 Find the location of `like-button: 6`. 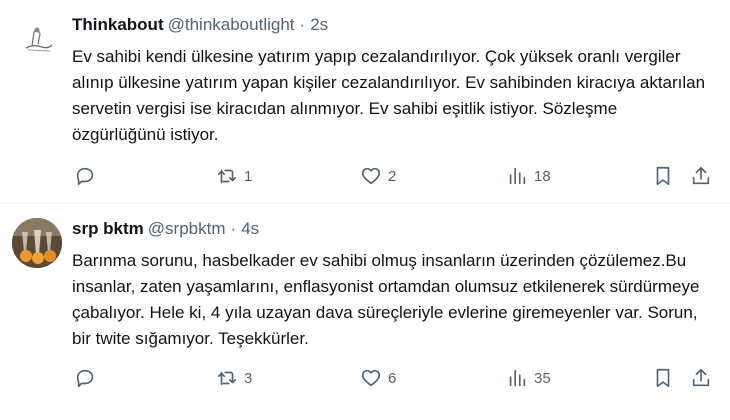

like-button: 6 is located at coordinates (378, 378).